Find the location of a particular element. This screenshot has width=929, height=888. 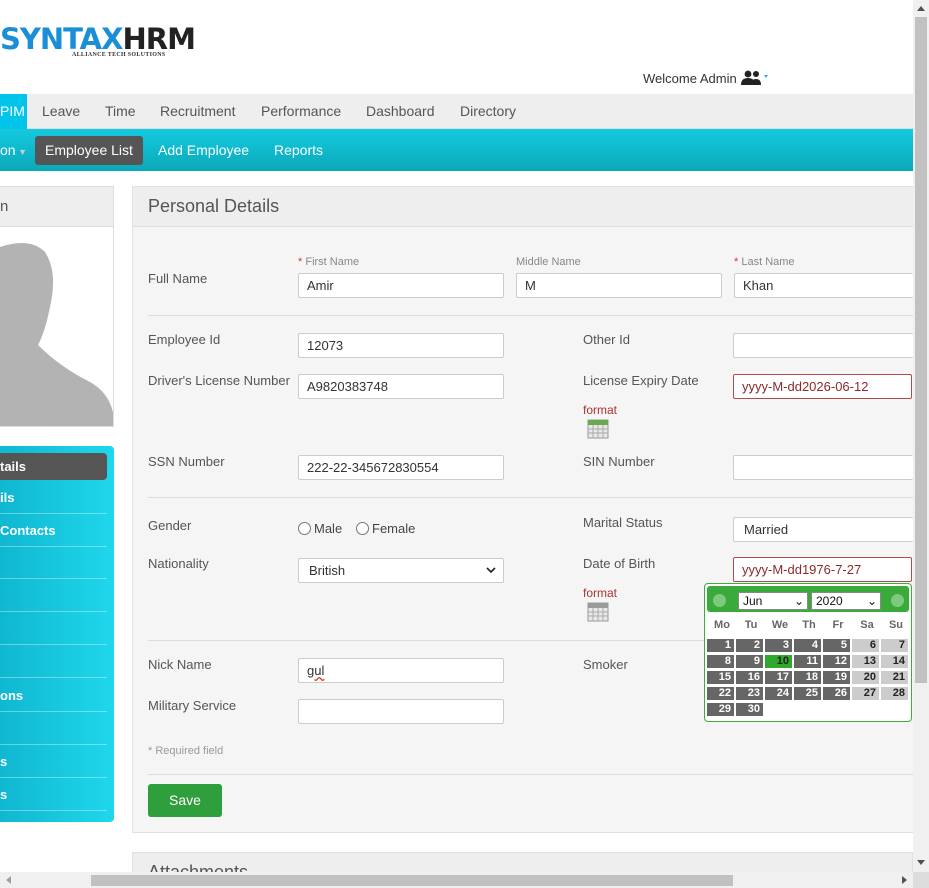

menu-time: Time is located at coordinates (120, 111).